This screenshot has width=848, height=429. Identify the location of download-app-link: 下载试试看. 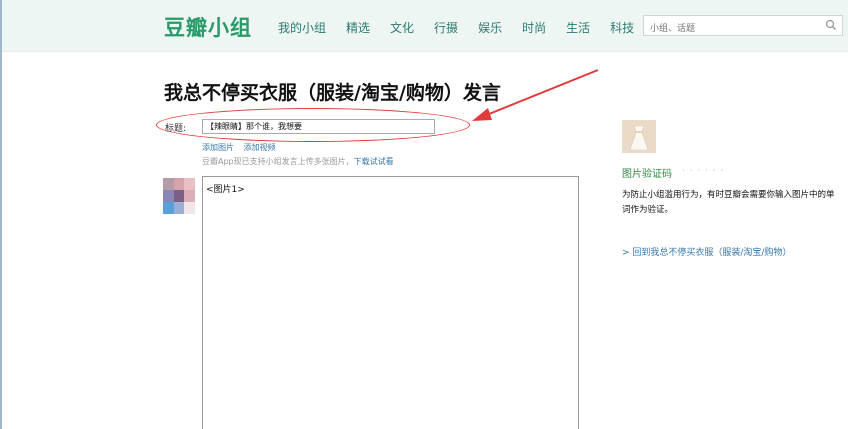
(374, 161).